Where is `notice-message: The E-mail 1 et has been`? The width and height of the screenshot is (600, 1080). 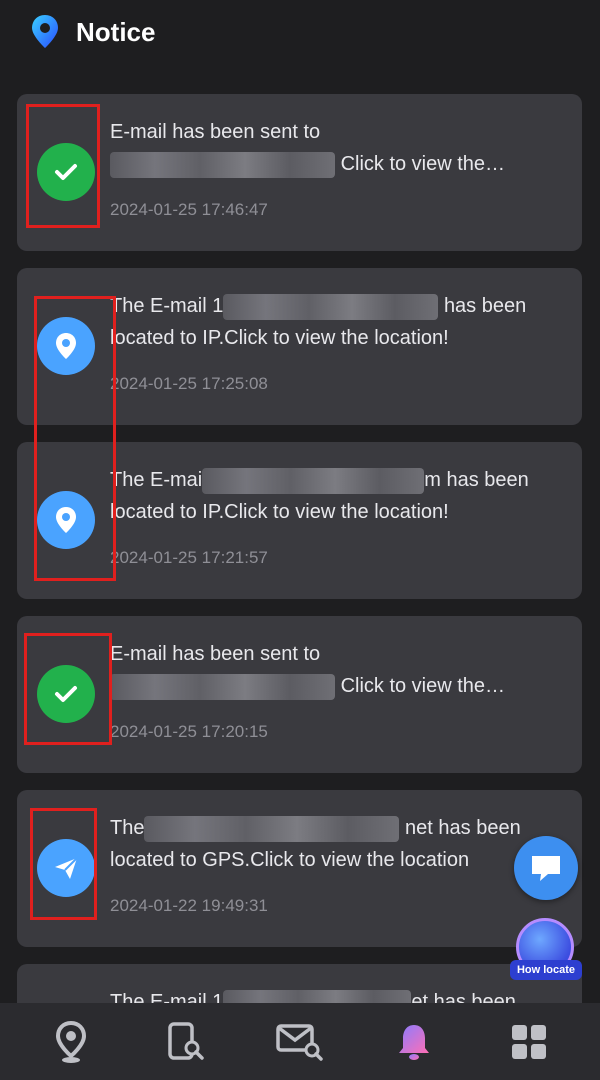
notice-message: The E-mail 1 et has been is located at coordinates (336, 995).